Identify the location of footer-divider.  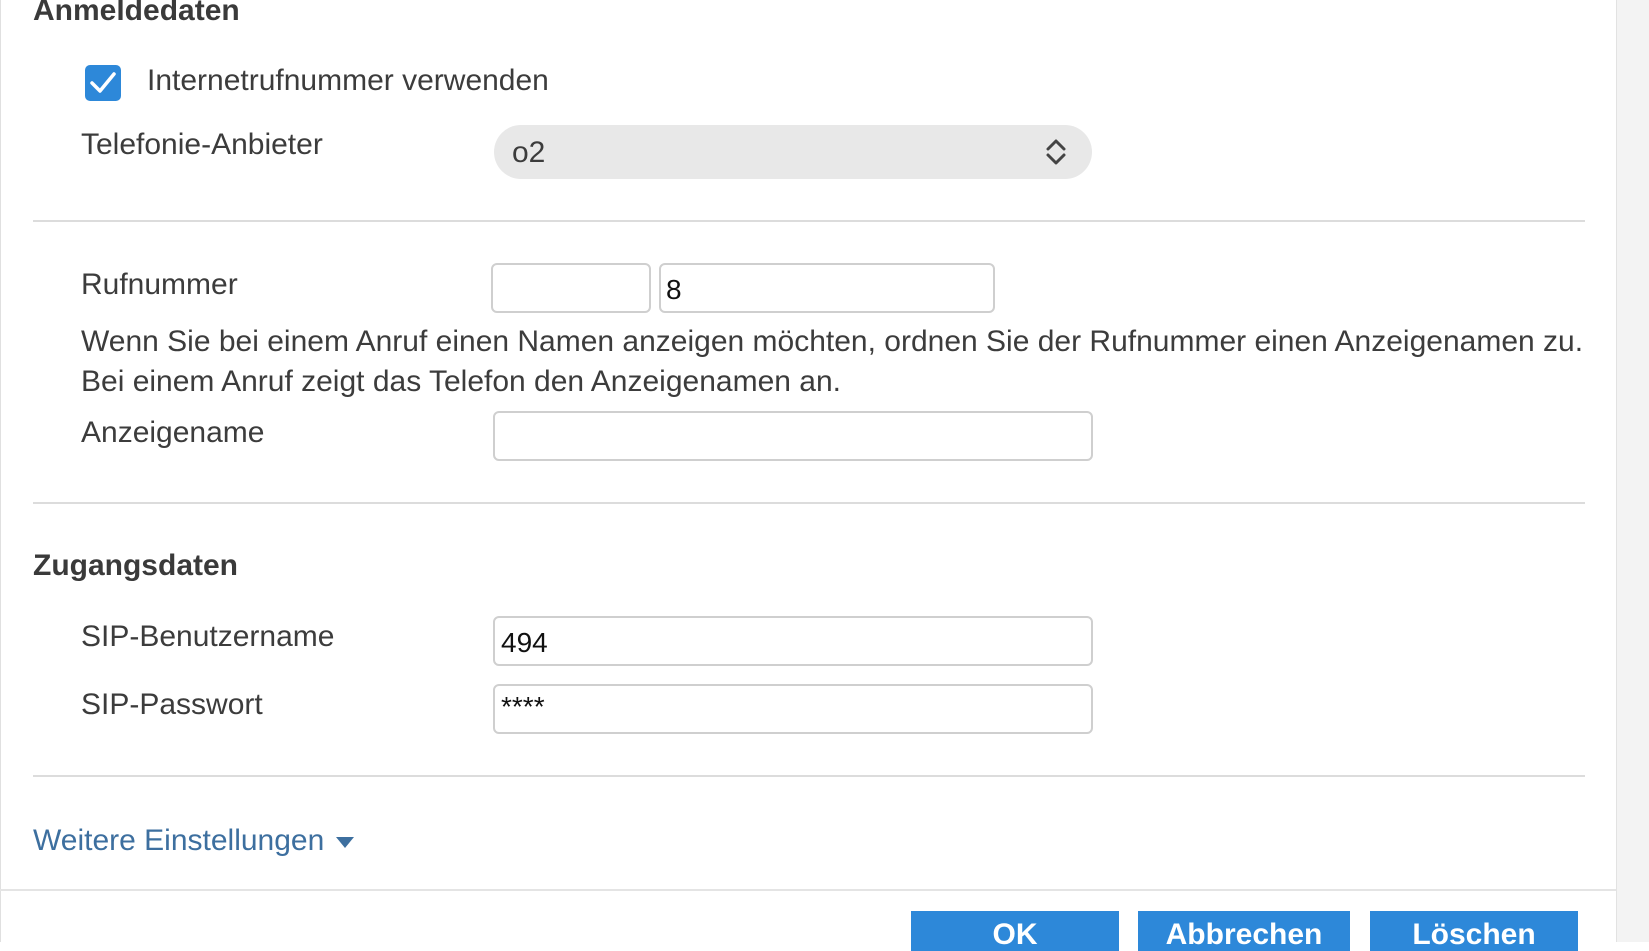
(808, 890).